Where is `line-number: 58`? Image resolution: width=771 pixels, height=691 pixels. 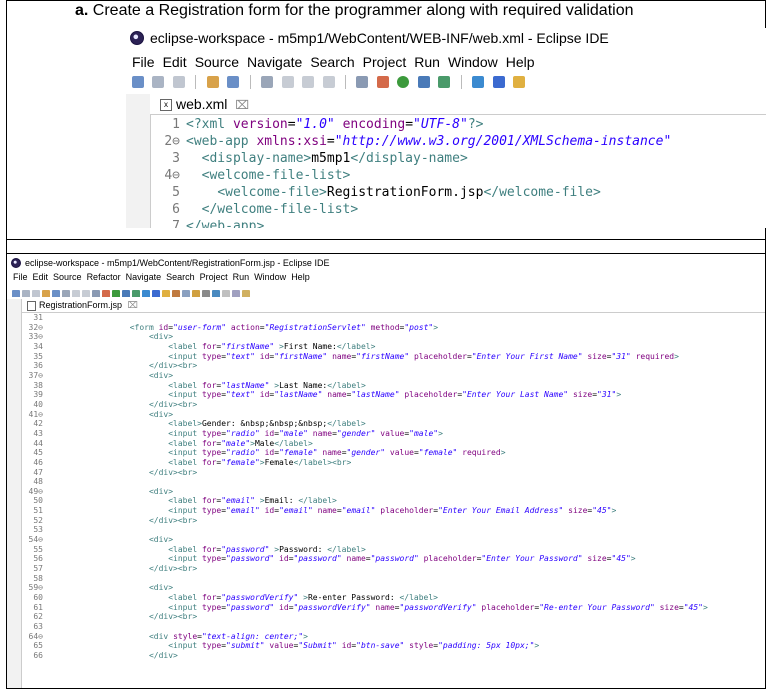
line-number: 58 is located at coordinates (38, 578).